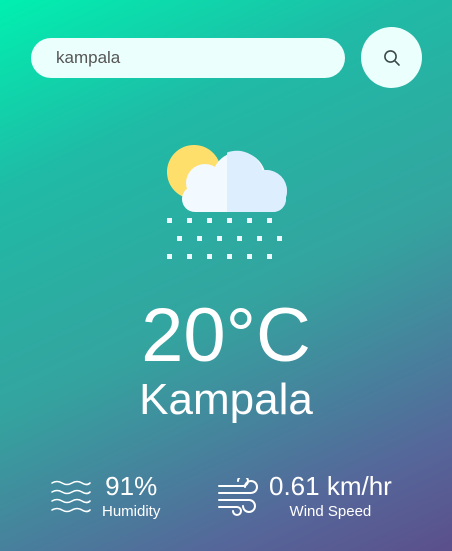  I want to click on search-icon, so click(391, 57).